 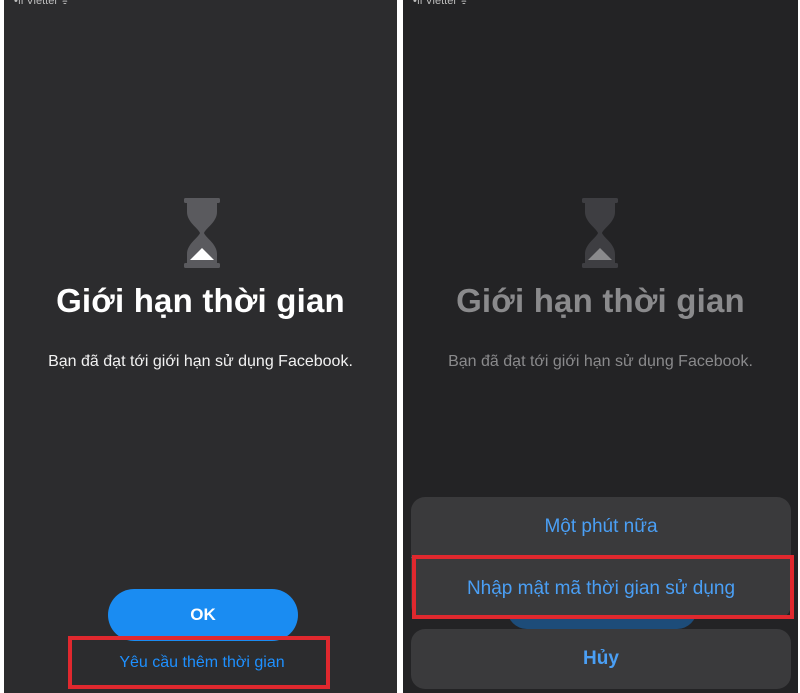 What do you see at coordinates (601, 659) in the screenshot?
I see `cancel-button: Hủy` at bounding box center [601, 659].